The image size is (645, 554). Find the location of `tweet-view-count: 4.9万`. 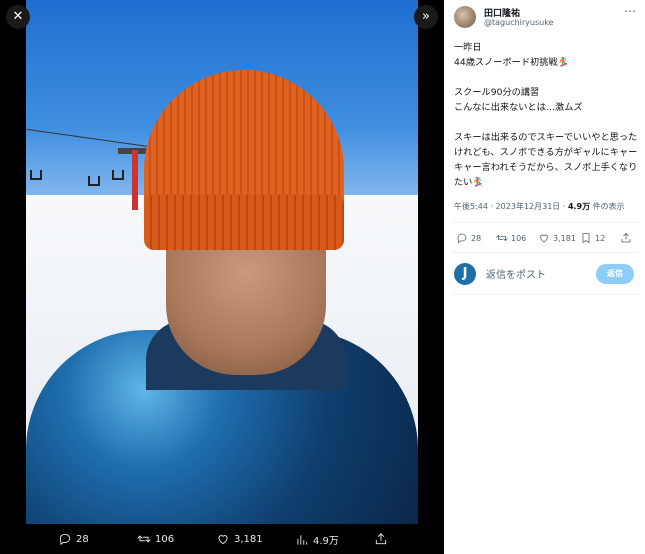

tweet-view-count: 4.9万 is located at coordinates (579, 206).